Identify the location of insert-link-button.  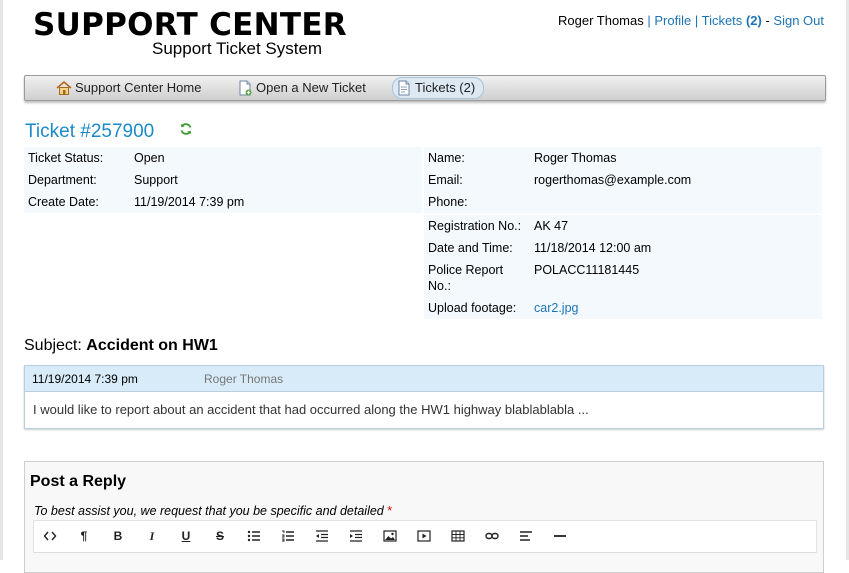
(492, 536).